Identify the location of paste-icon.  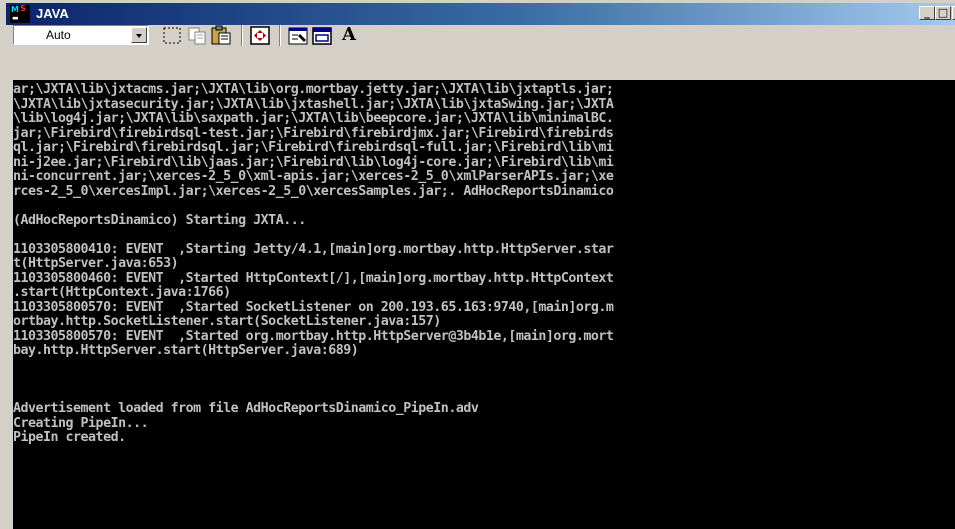
(221, 35).